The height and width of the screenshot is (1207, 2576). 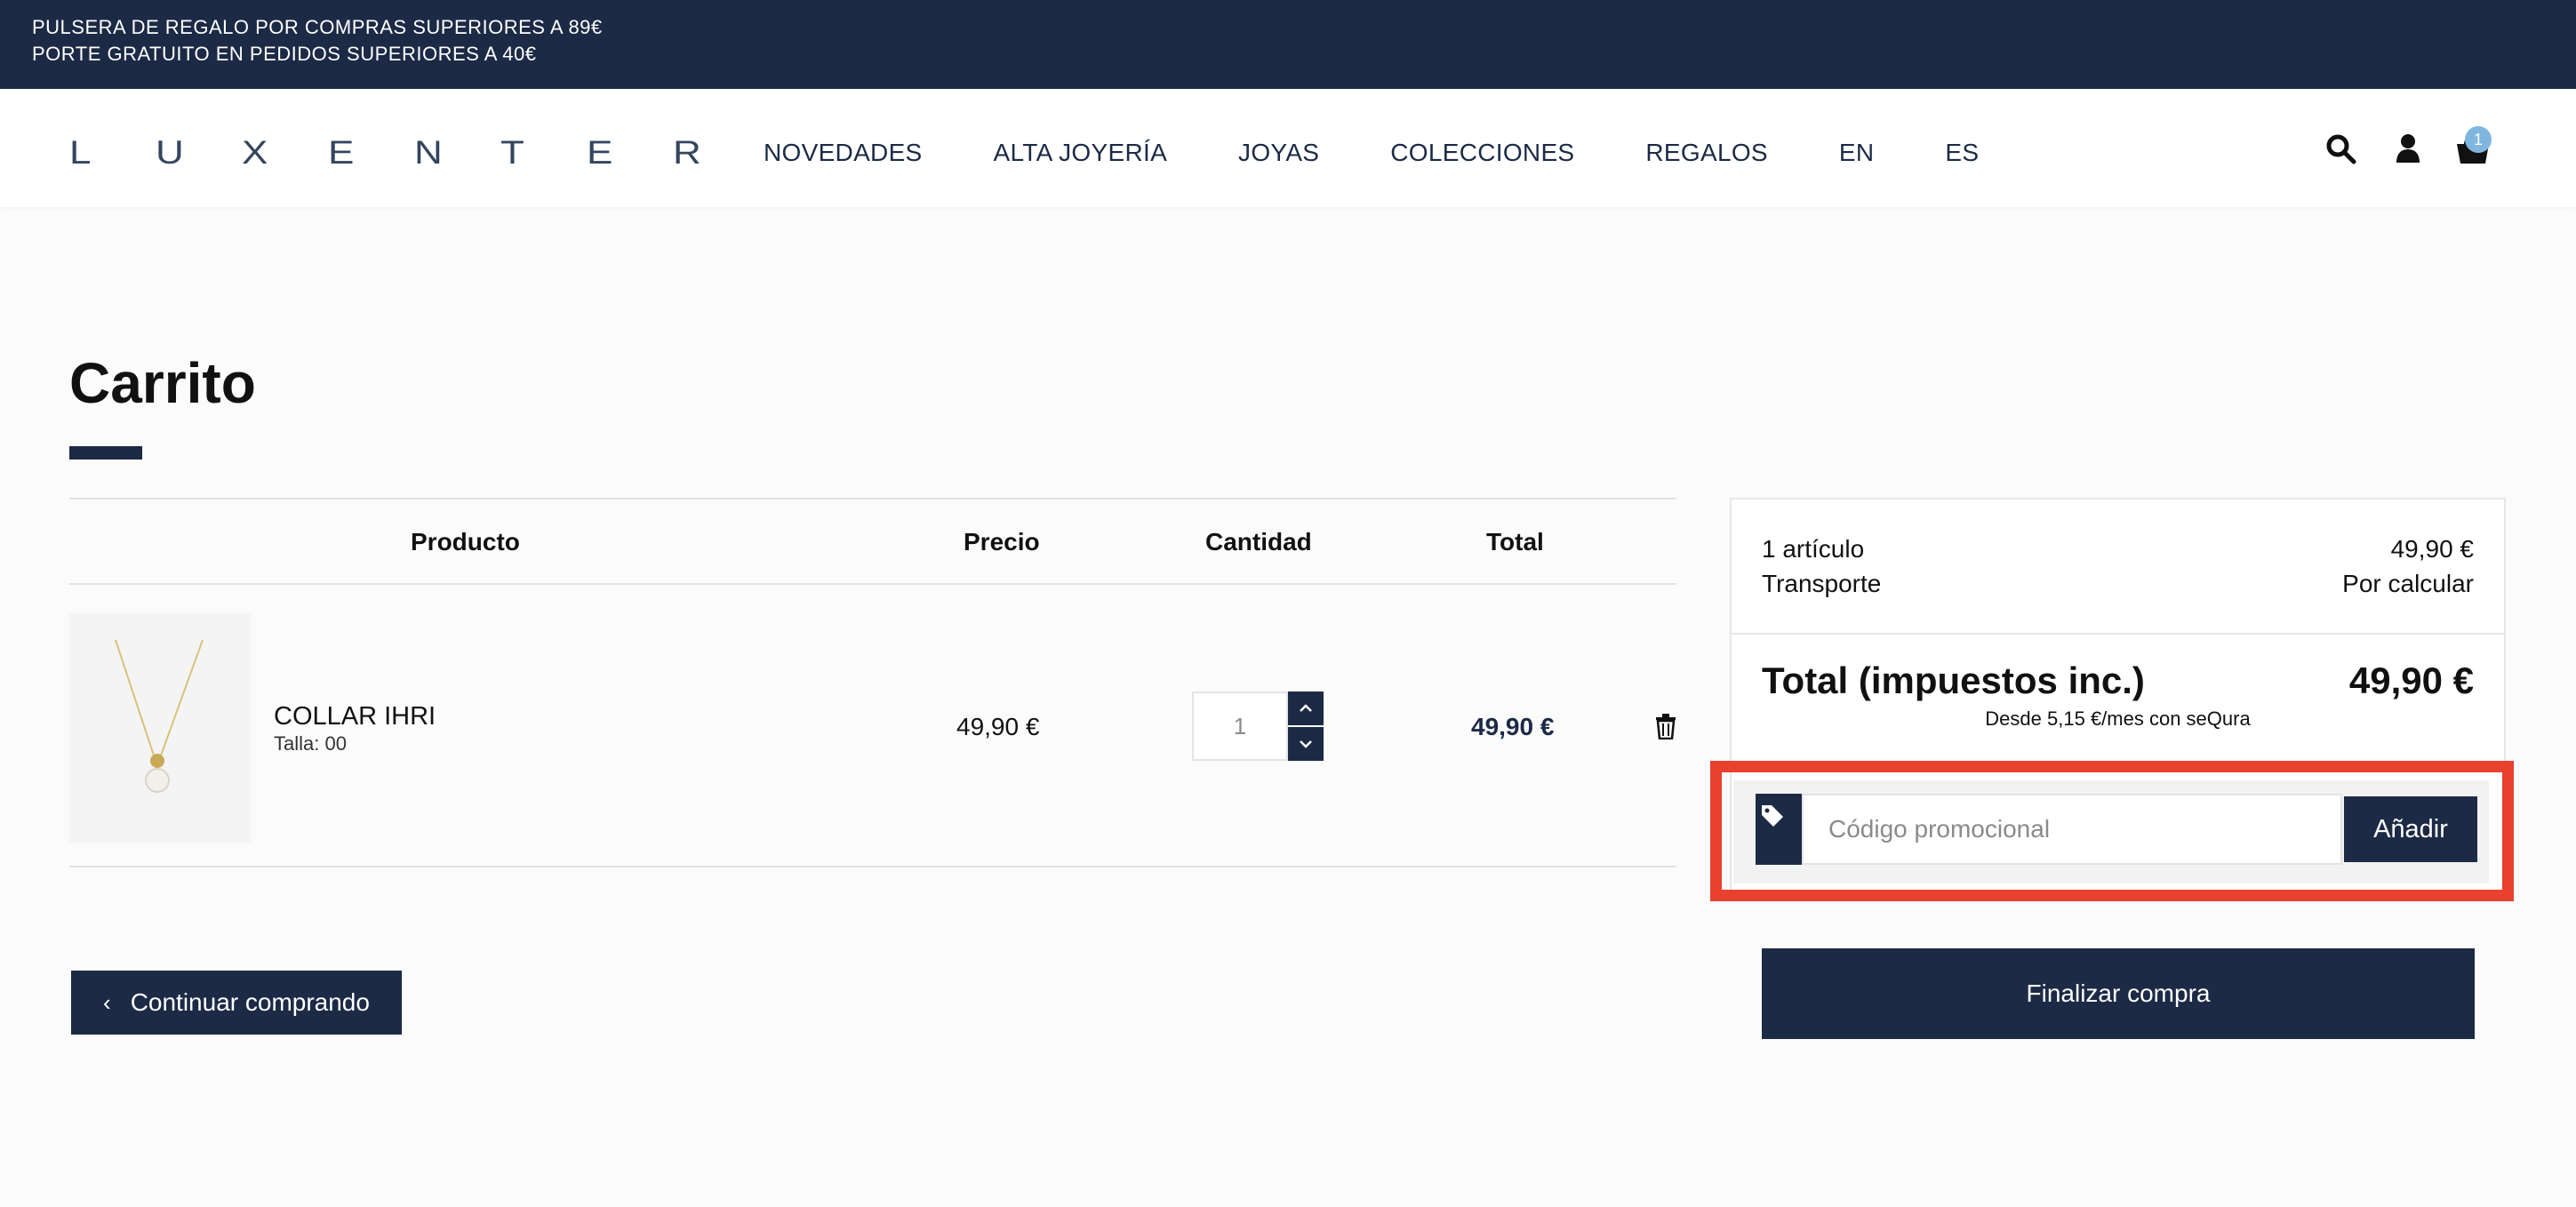 I want to click on quantity-decrease-button, so click(x=1306, y=744).